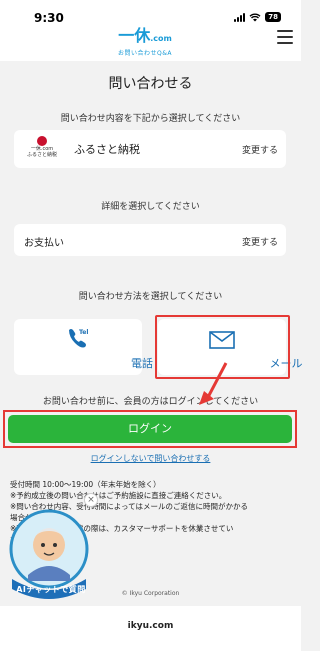  I want to click on logo-subtitle: お問い合わせQ&A, so click(145, 53).